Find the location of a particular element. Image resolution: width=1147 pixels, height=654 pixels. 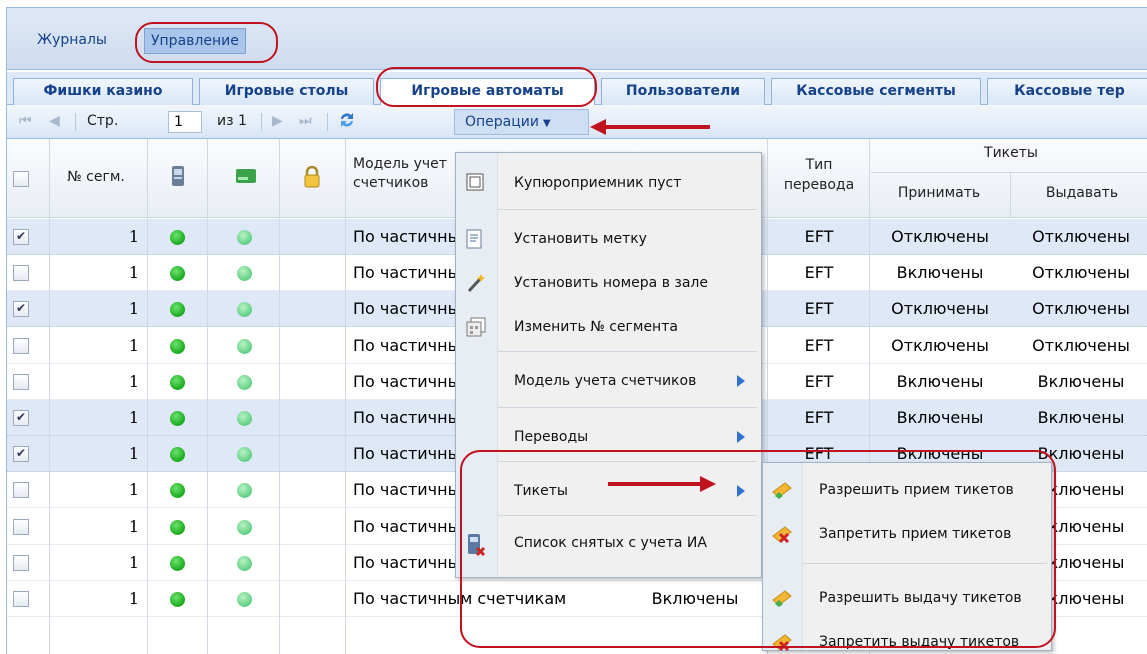

col-accept: Принимать is located at coordinates (939, 193).